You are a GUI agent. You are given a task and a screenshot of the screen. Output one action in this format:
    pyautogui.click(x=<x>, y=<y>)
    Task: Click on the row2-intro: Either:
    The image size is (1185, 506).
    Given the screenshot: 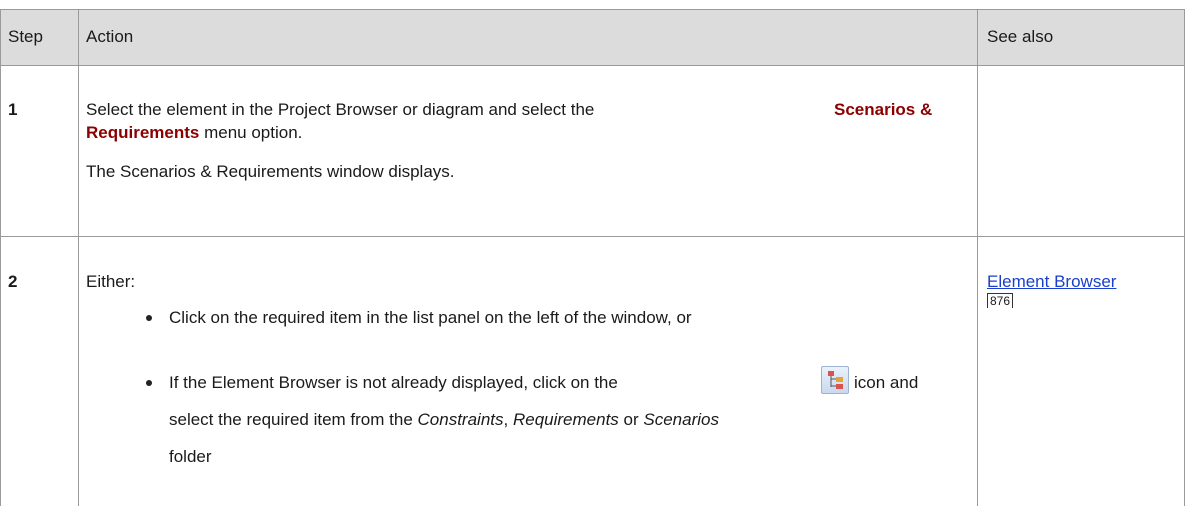 What is the action you would take?
    pyautogui.click(x=111, y=281)
    